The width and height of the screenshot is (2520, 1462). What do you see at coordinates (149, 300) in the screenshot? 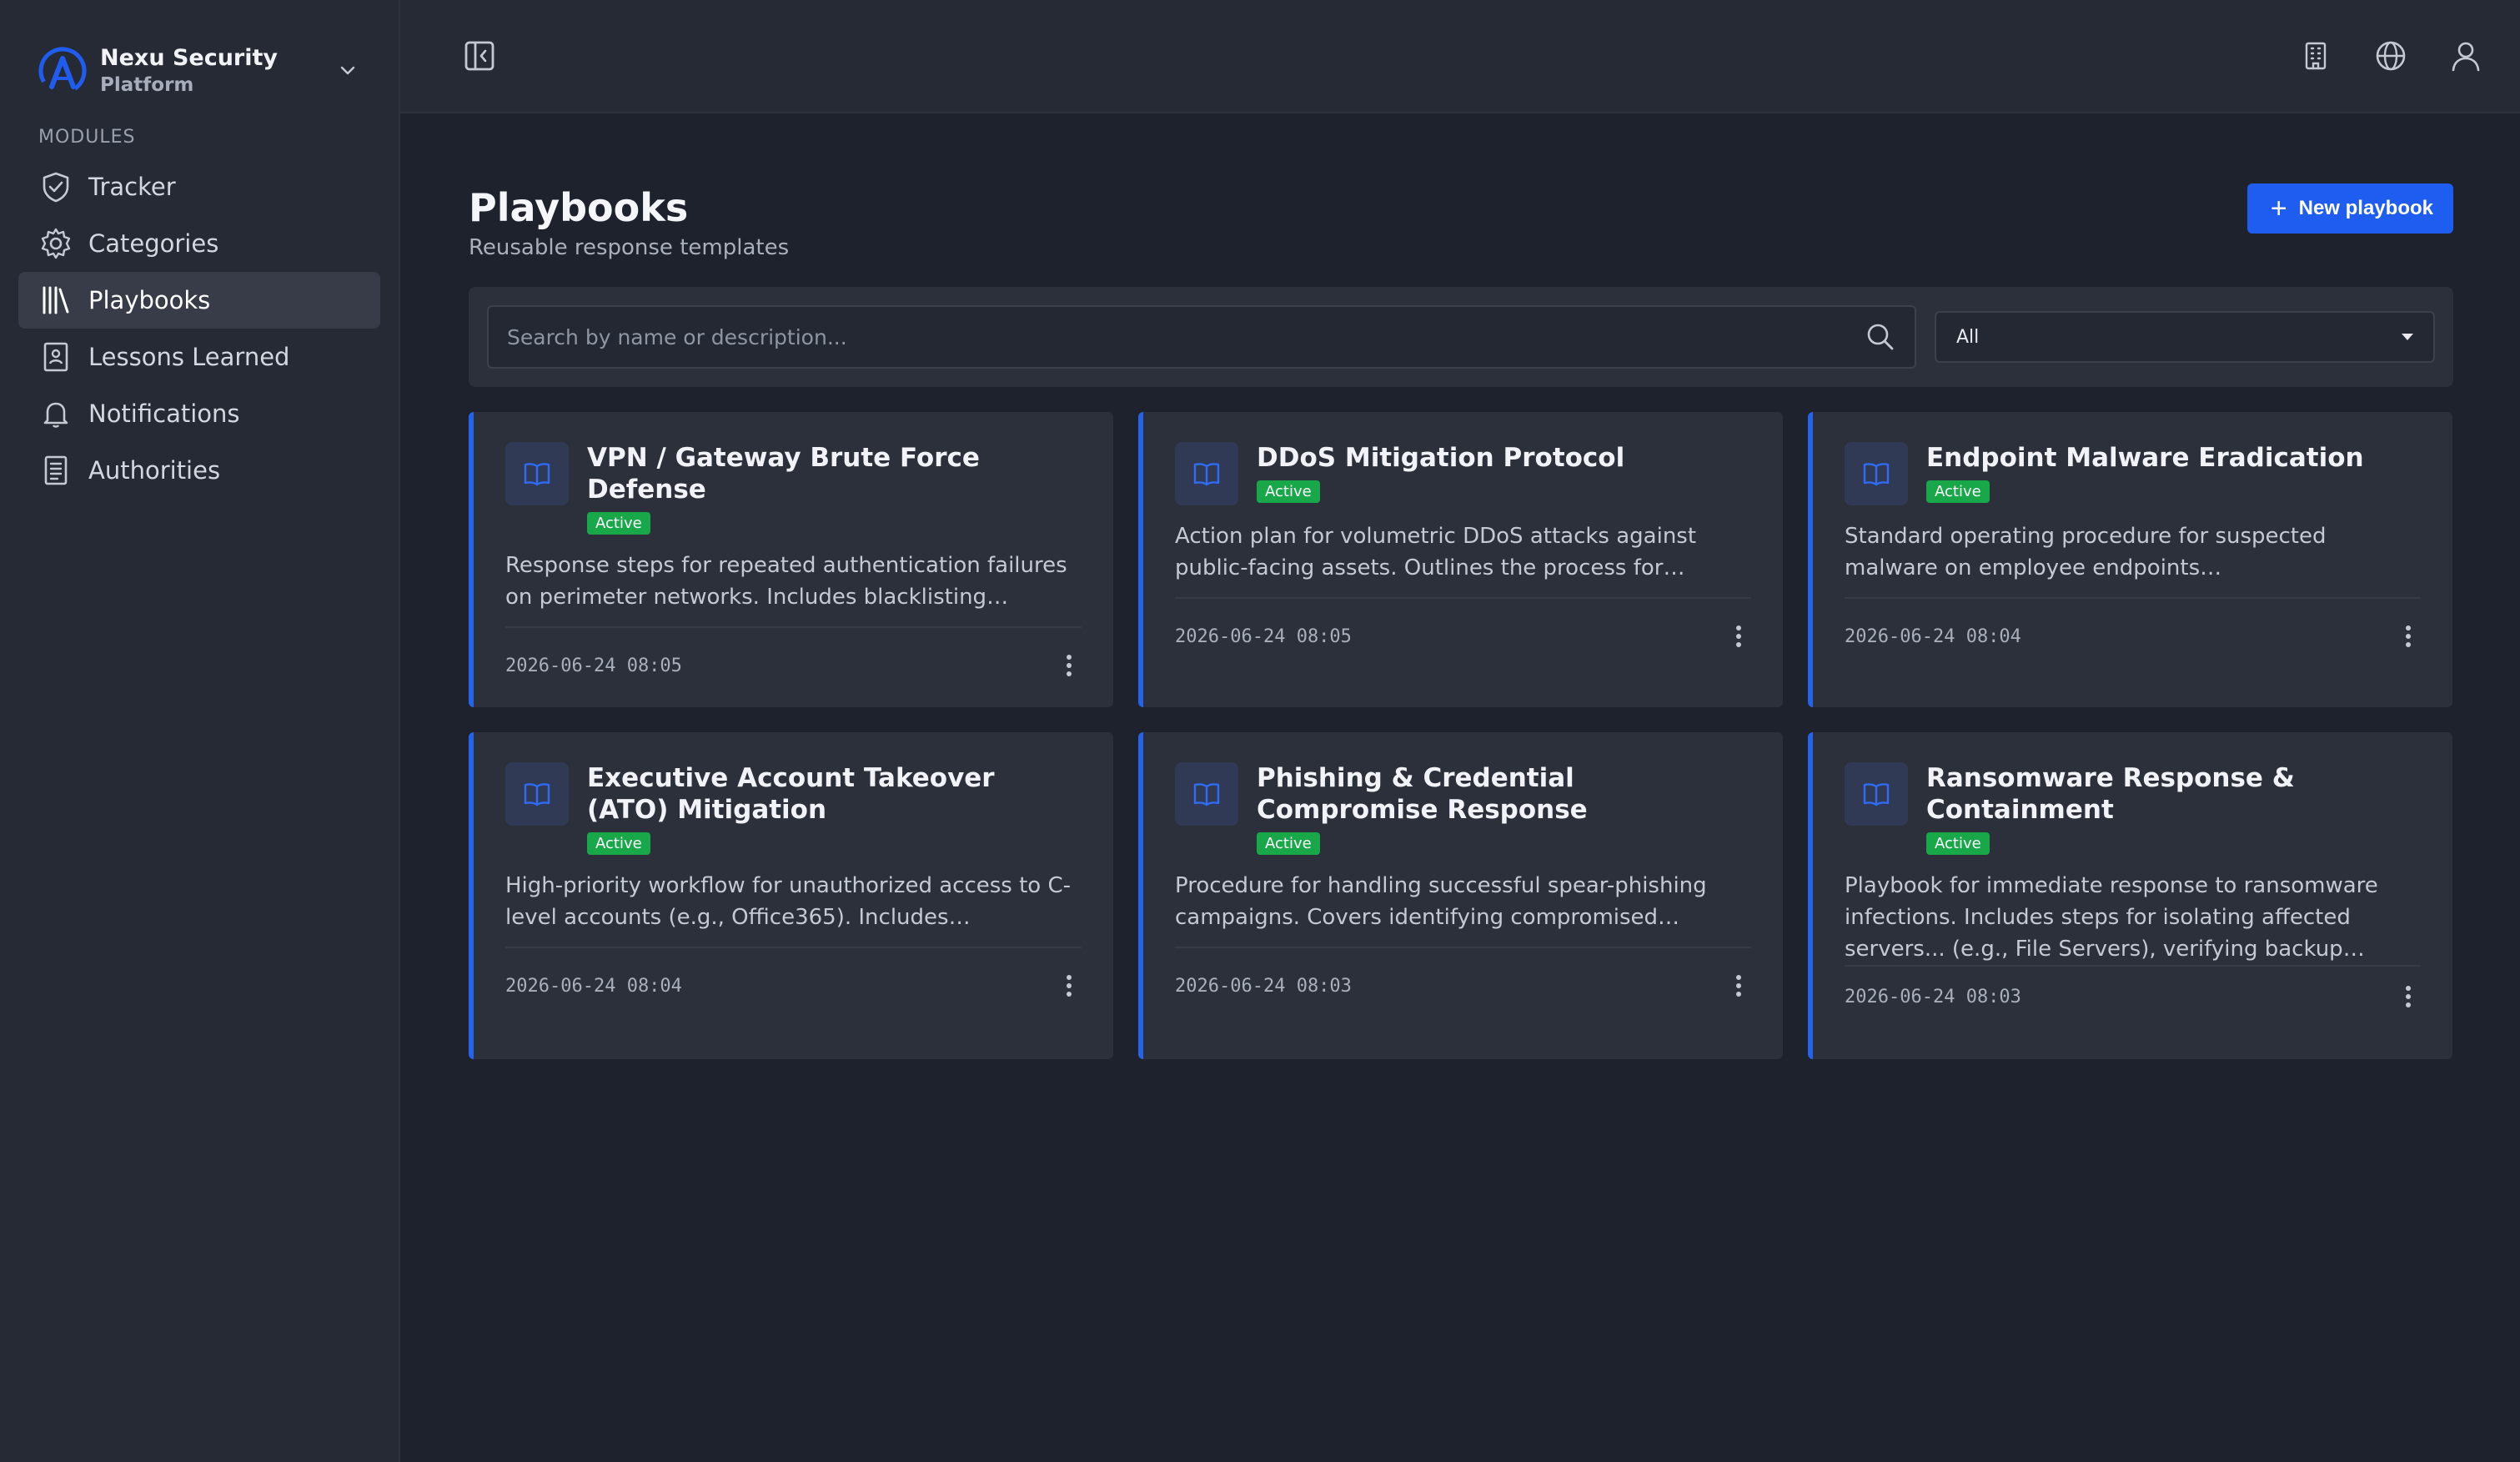
I see `sidebar-item-label: Playbooks` at bounding box center [149, 300].